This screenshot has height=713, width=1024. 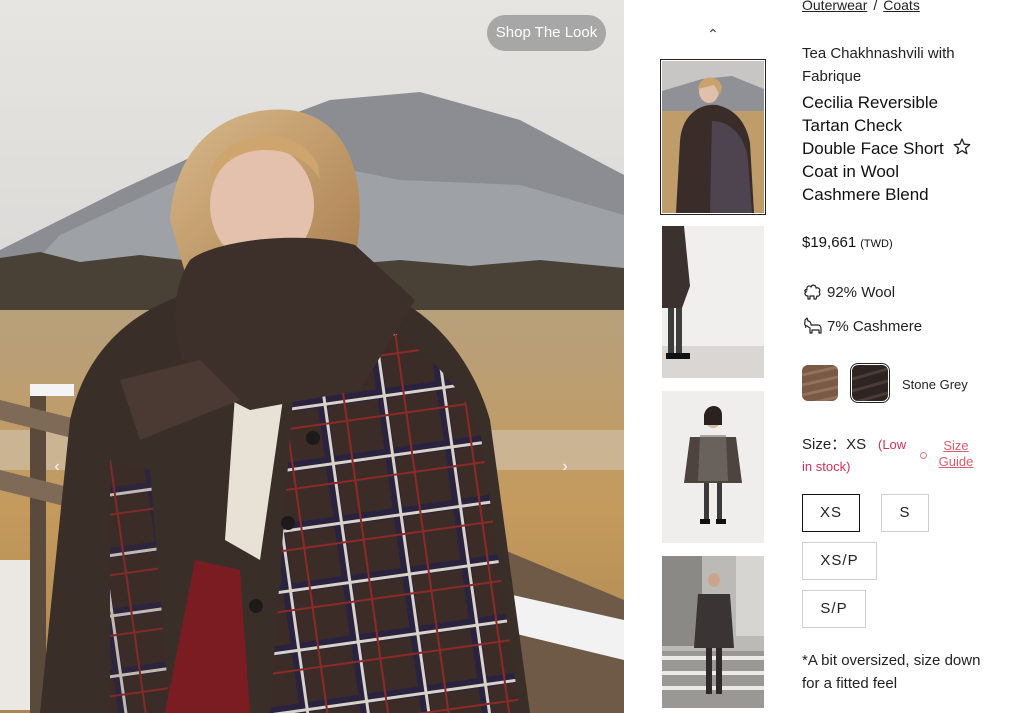 What do you see at coordinates (870, 383) in the screenshot?
I see `stone-grey-swatch` at bounding box center [870, 383].